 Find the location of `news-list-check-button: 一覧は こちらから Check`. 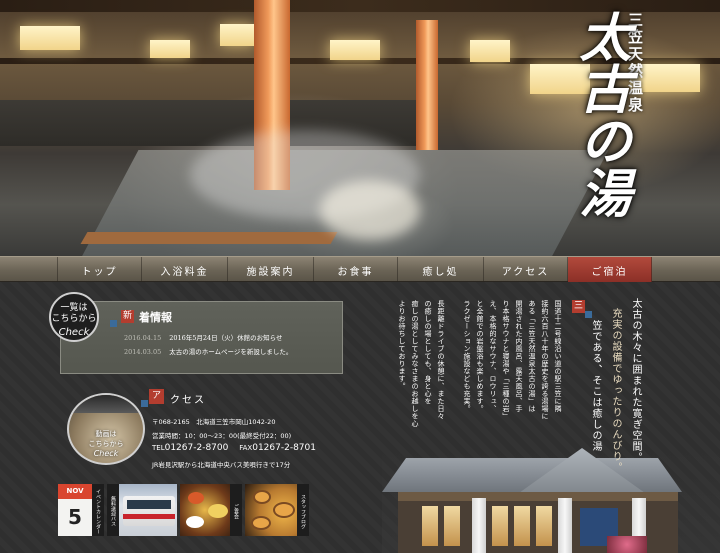

news-list-check-button: 一覧は こちらから Check is located at coordinates (74, 317).